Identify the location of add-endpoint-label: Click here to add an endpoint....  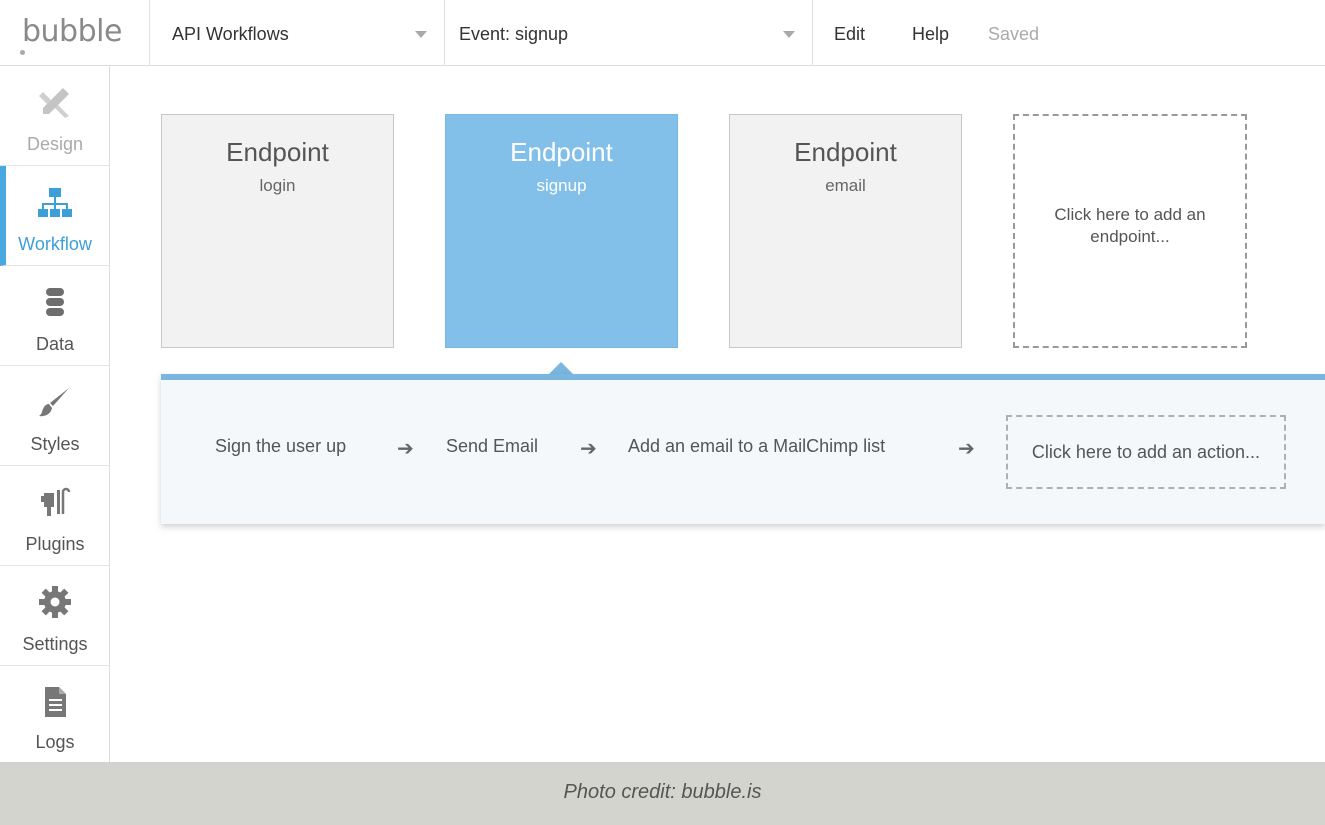
(1130, 225).